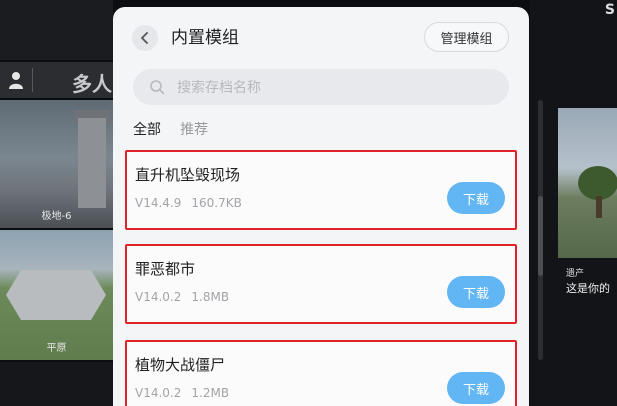  What do you see at coordinates (92, 163) in the screenshot?
I see `tower-decoration` at bounding box center [92, 163].